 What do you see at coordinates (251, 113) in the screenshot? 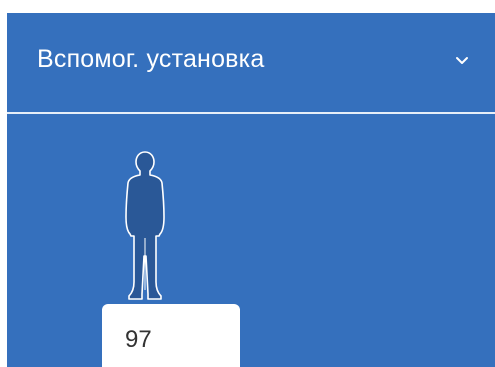
I see `header-divider` at bounding box center [251, 113].